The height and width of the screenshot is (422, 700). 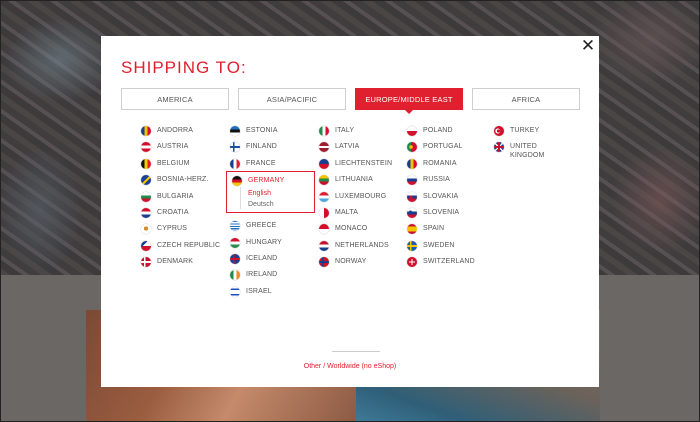 I want to click on lithuania-flag-icon, so click(x=324, y=180).